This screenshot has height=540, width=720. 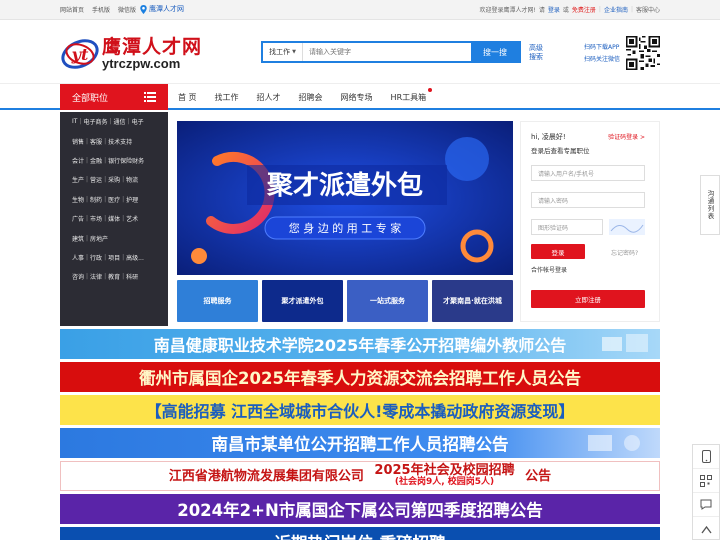 I want to click on category-link: 会计, so click(x=78, y=160).